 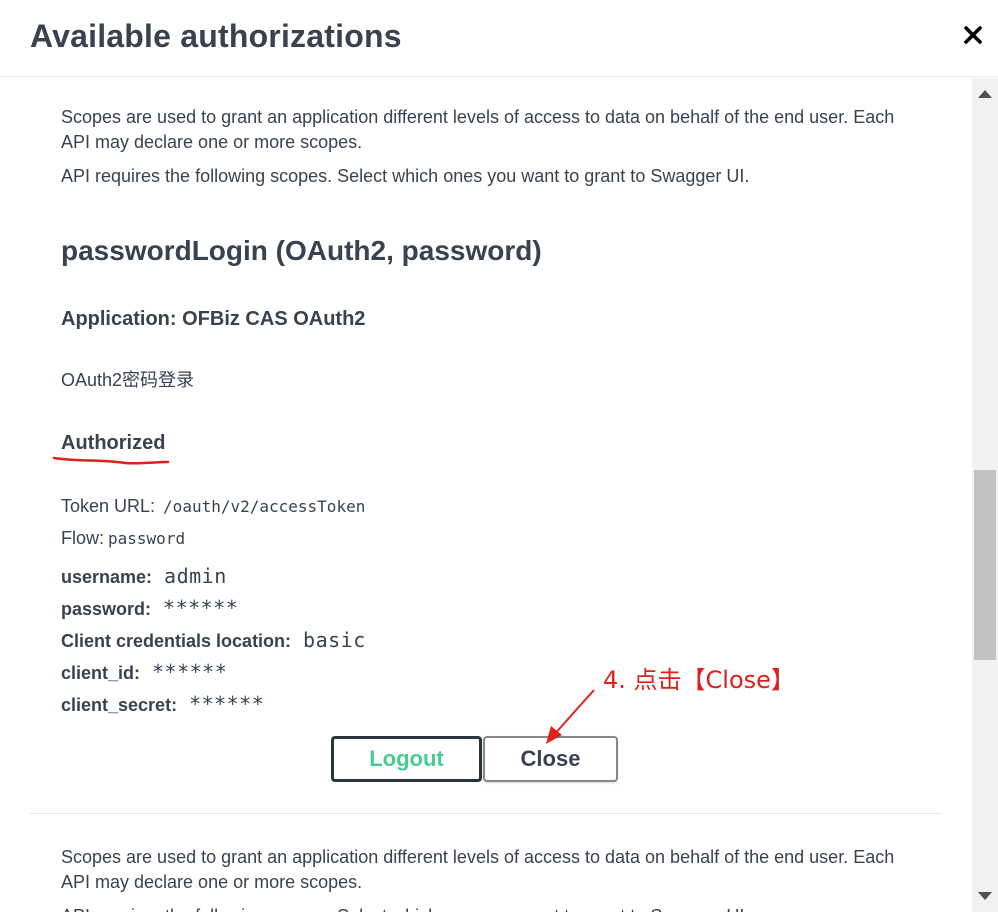 I want to click on section-divider, so click(x=485, y=813).